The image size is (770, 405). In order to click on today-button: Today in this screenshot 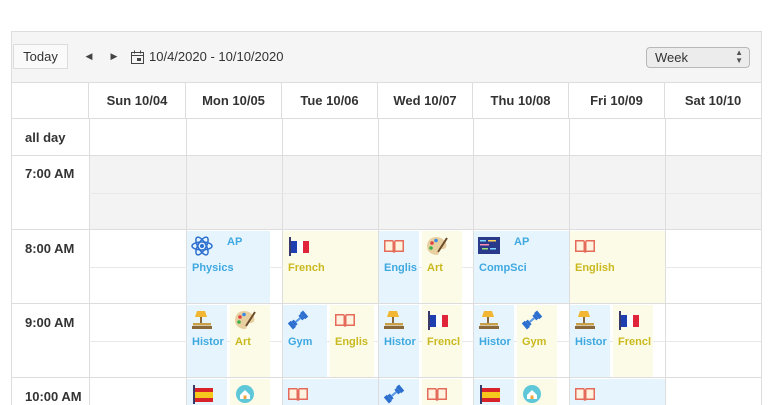, I will do `click(40, 56)`.